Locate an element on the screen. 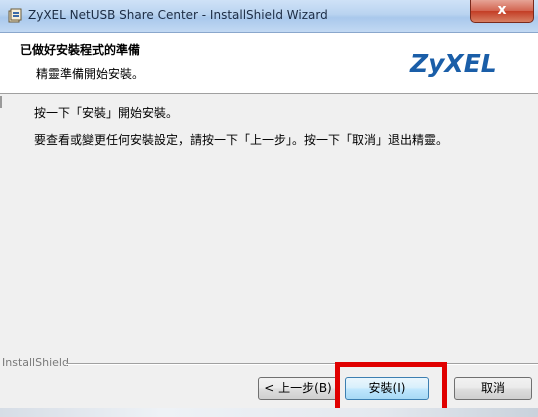 The width and height of the screenshot is (538, 417). header-title: 已做好安裝程式的準備 is located at coordinates (80, 50).